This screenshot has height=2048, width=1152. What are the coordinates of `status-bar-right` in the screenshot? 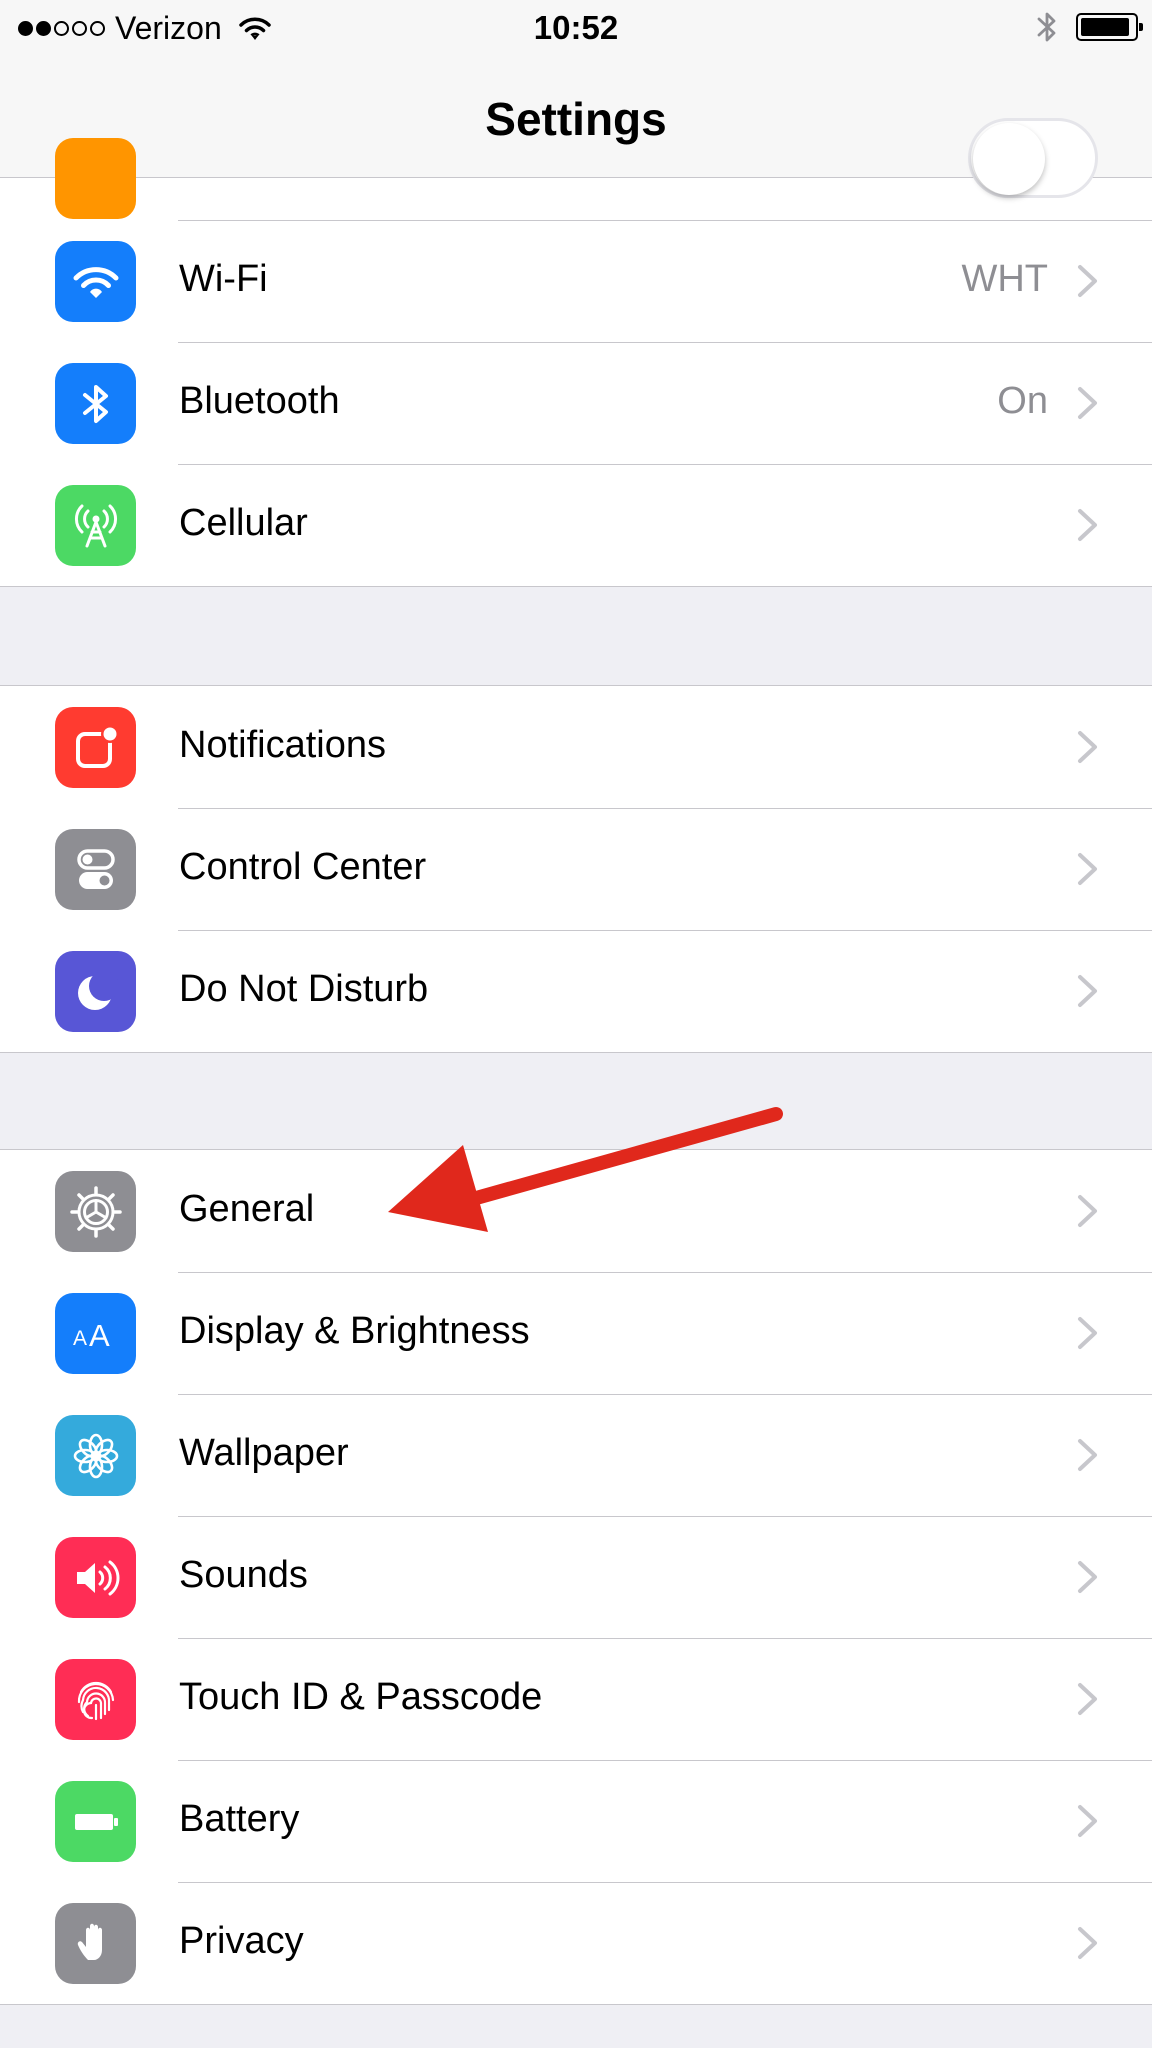 It's located at (1089, 27).